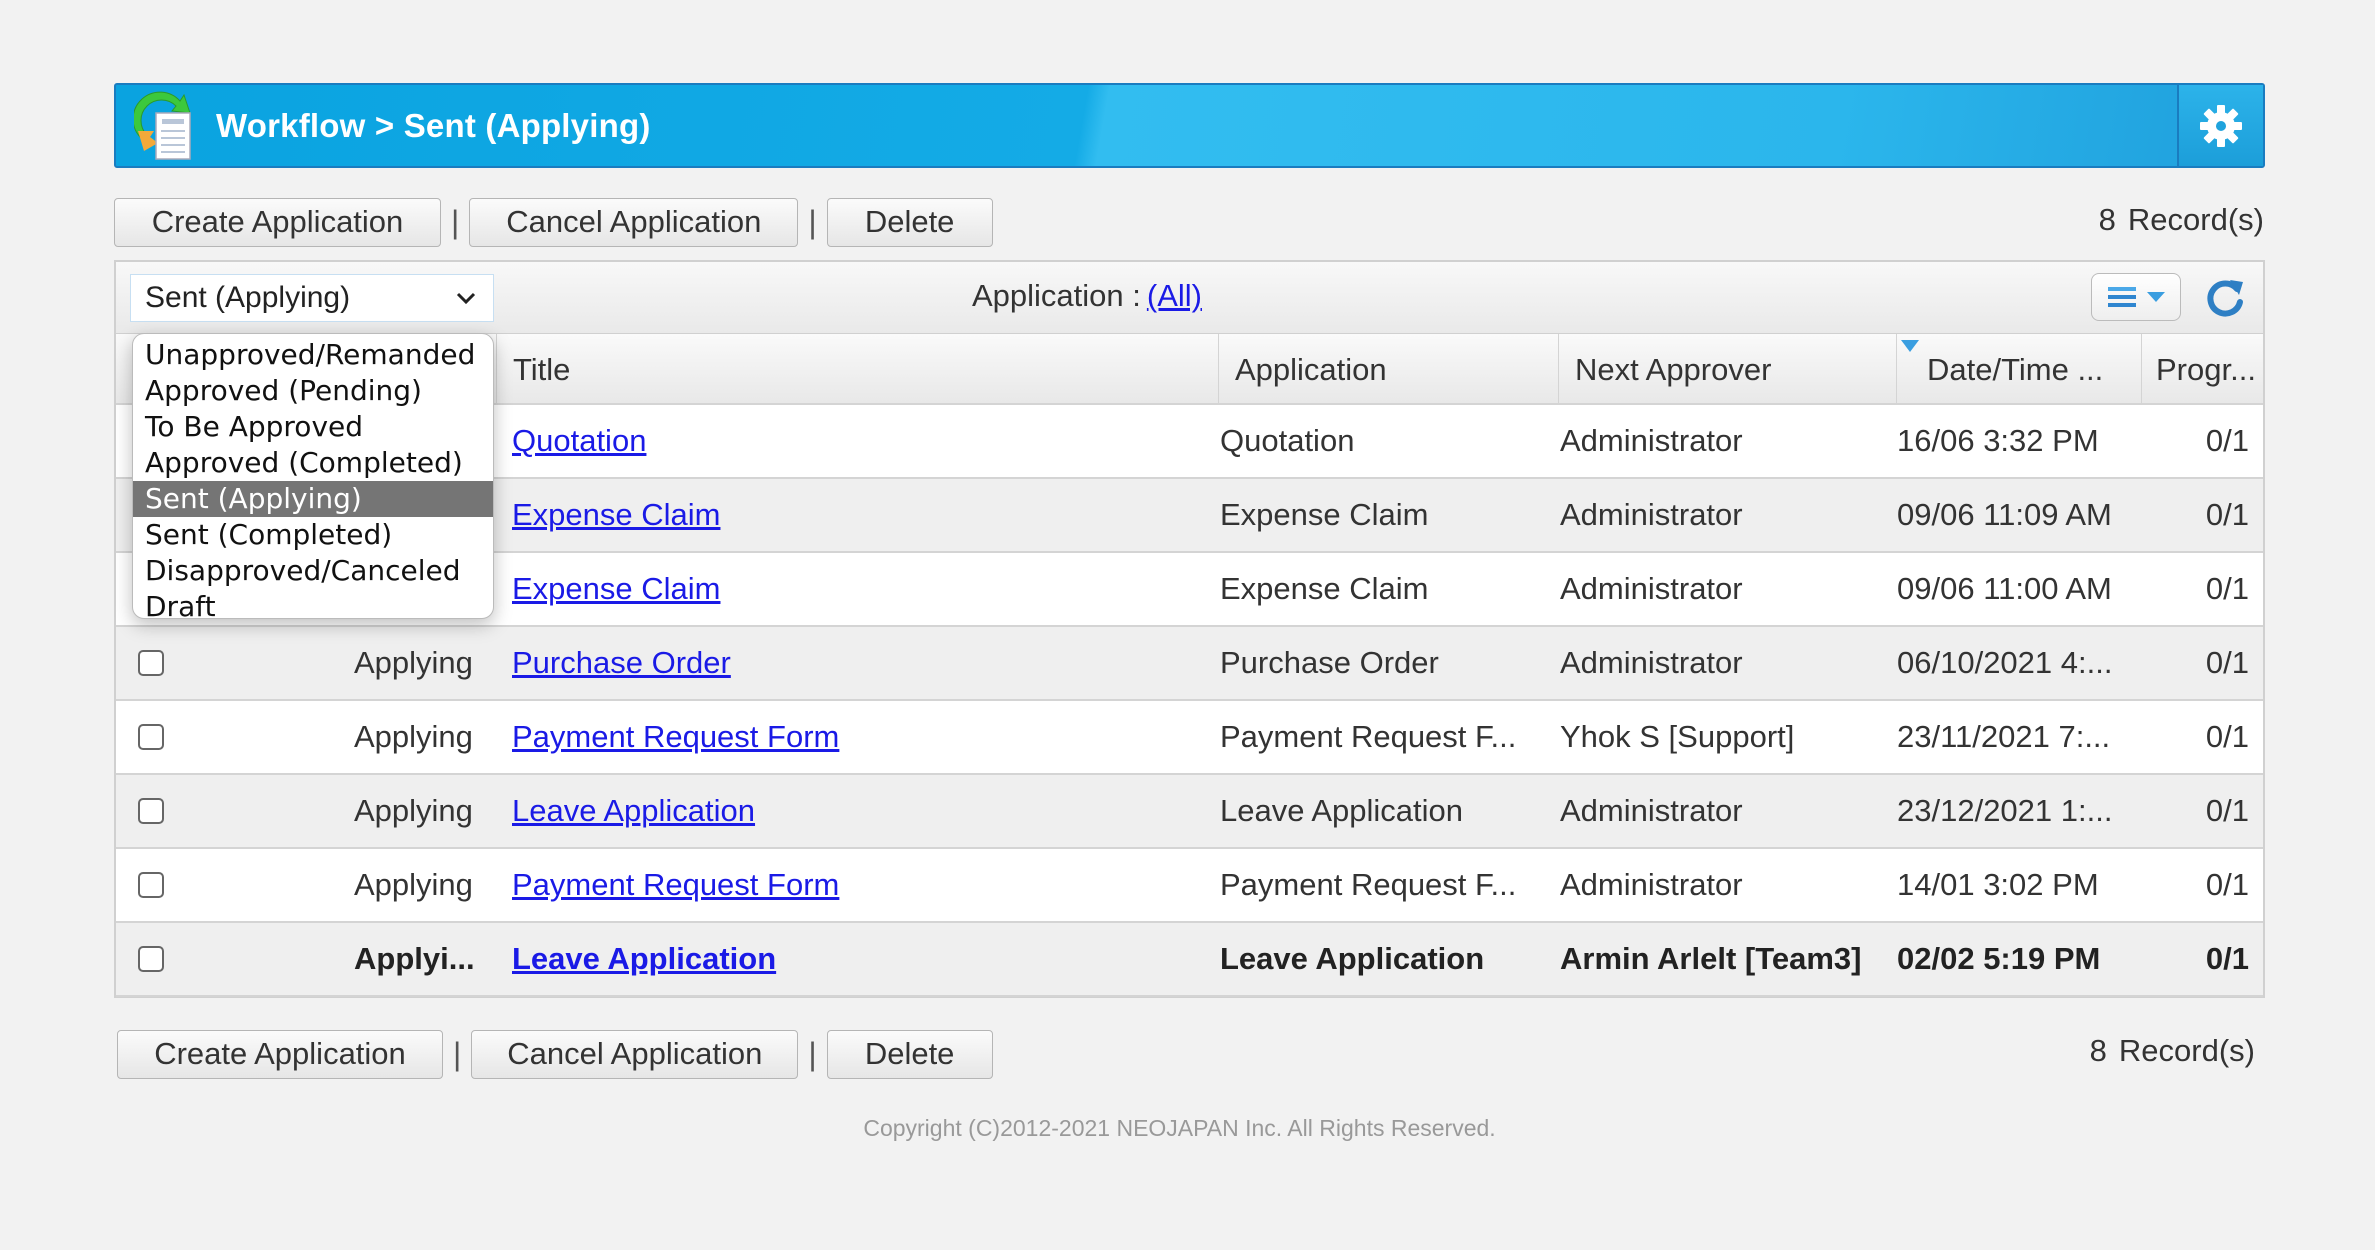 This screenshot has height=1250, width=2375. I want to click on row-title-link: Quotation, so click(579, 441).